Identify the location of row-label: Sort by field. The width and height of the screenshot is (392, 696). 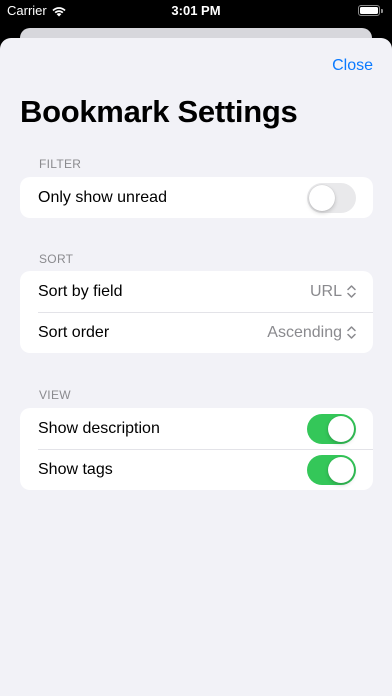
(80, 291).